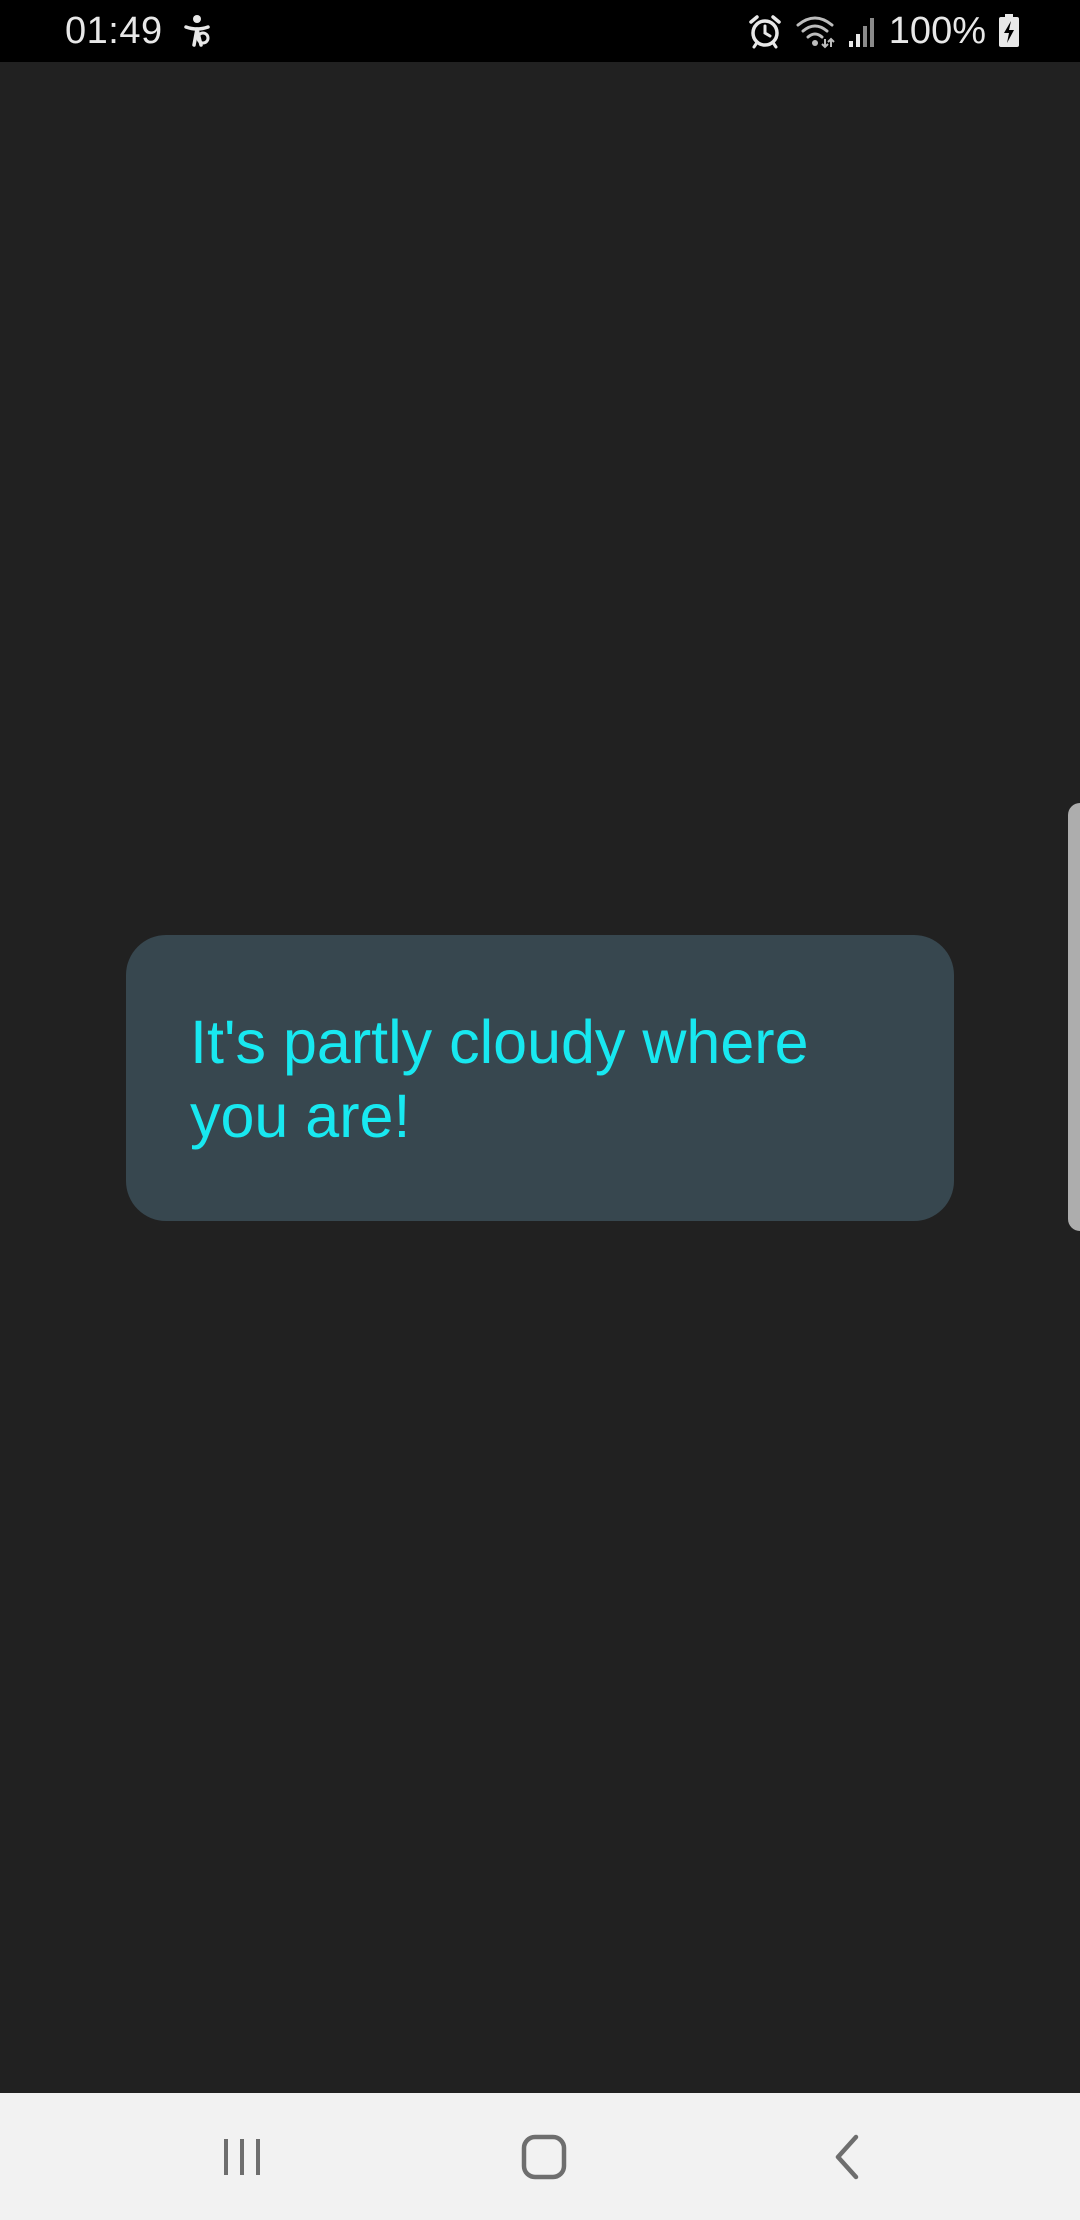  I want to click on back-icon, so click(847, 2157).